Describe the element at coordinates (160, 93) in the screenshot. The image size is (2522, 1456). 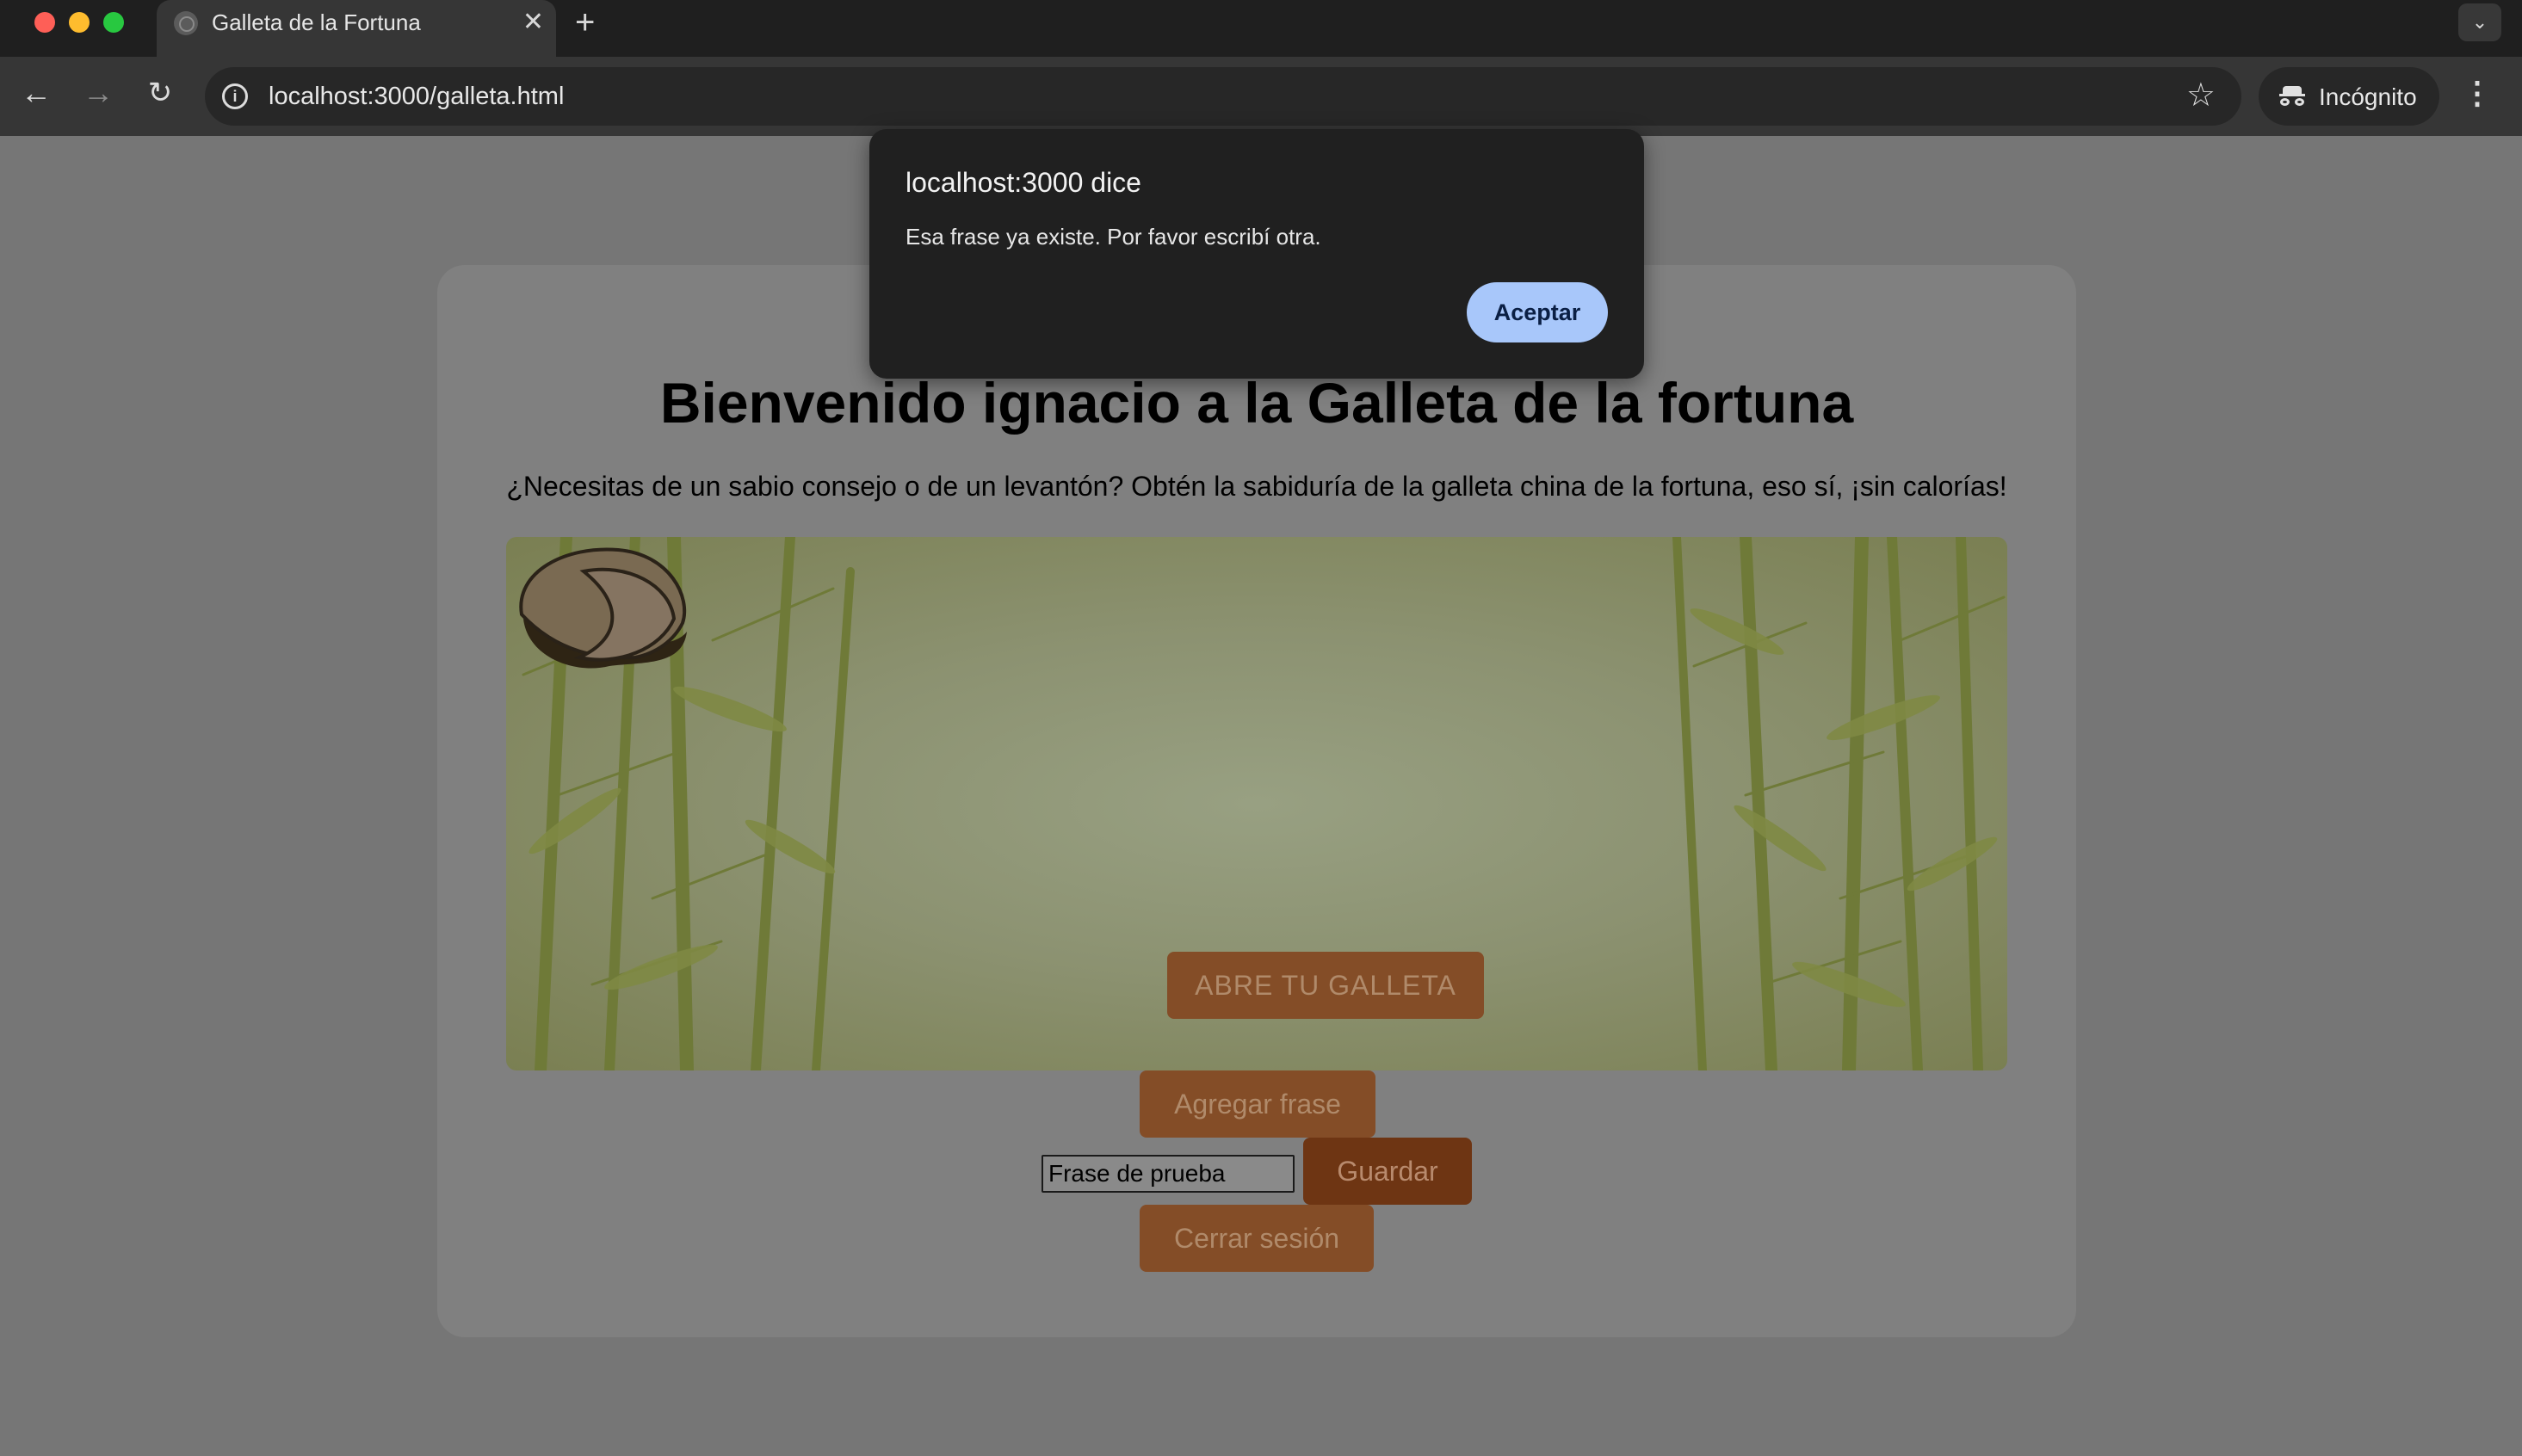
I see `reload-icon: ↻` at that location.